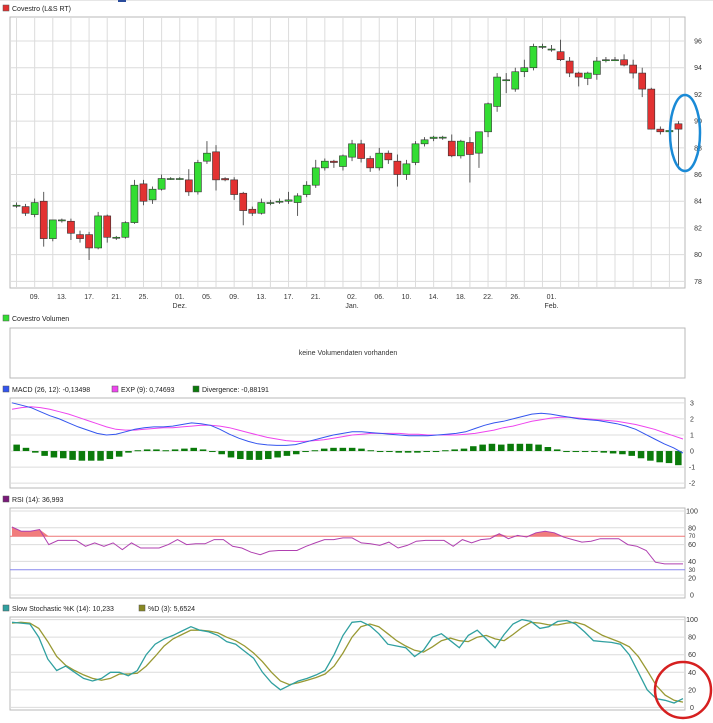 The width and height of the screenshot is (713, 723). Describe the element at coordinates (692, 537) in the screenshot. I see `rsi-upper-label: 70` at that location.